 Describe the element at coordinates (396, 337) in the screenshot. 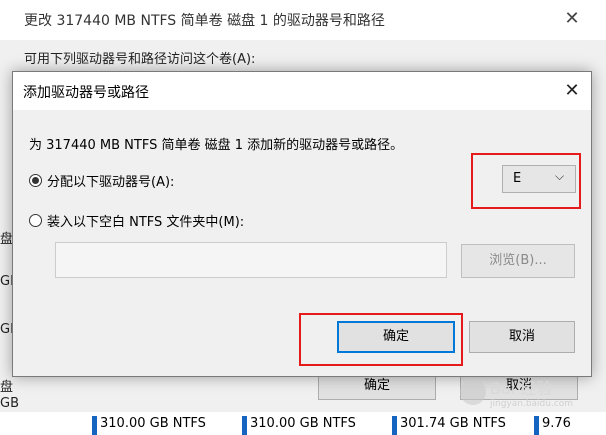

I see `ok-button: 确定` at that location.